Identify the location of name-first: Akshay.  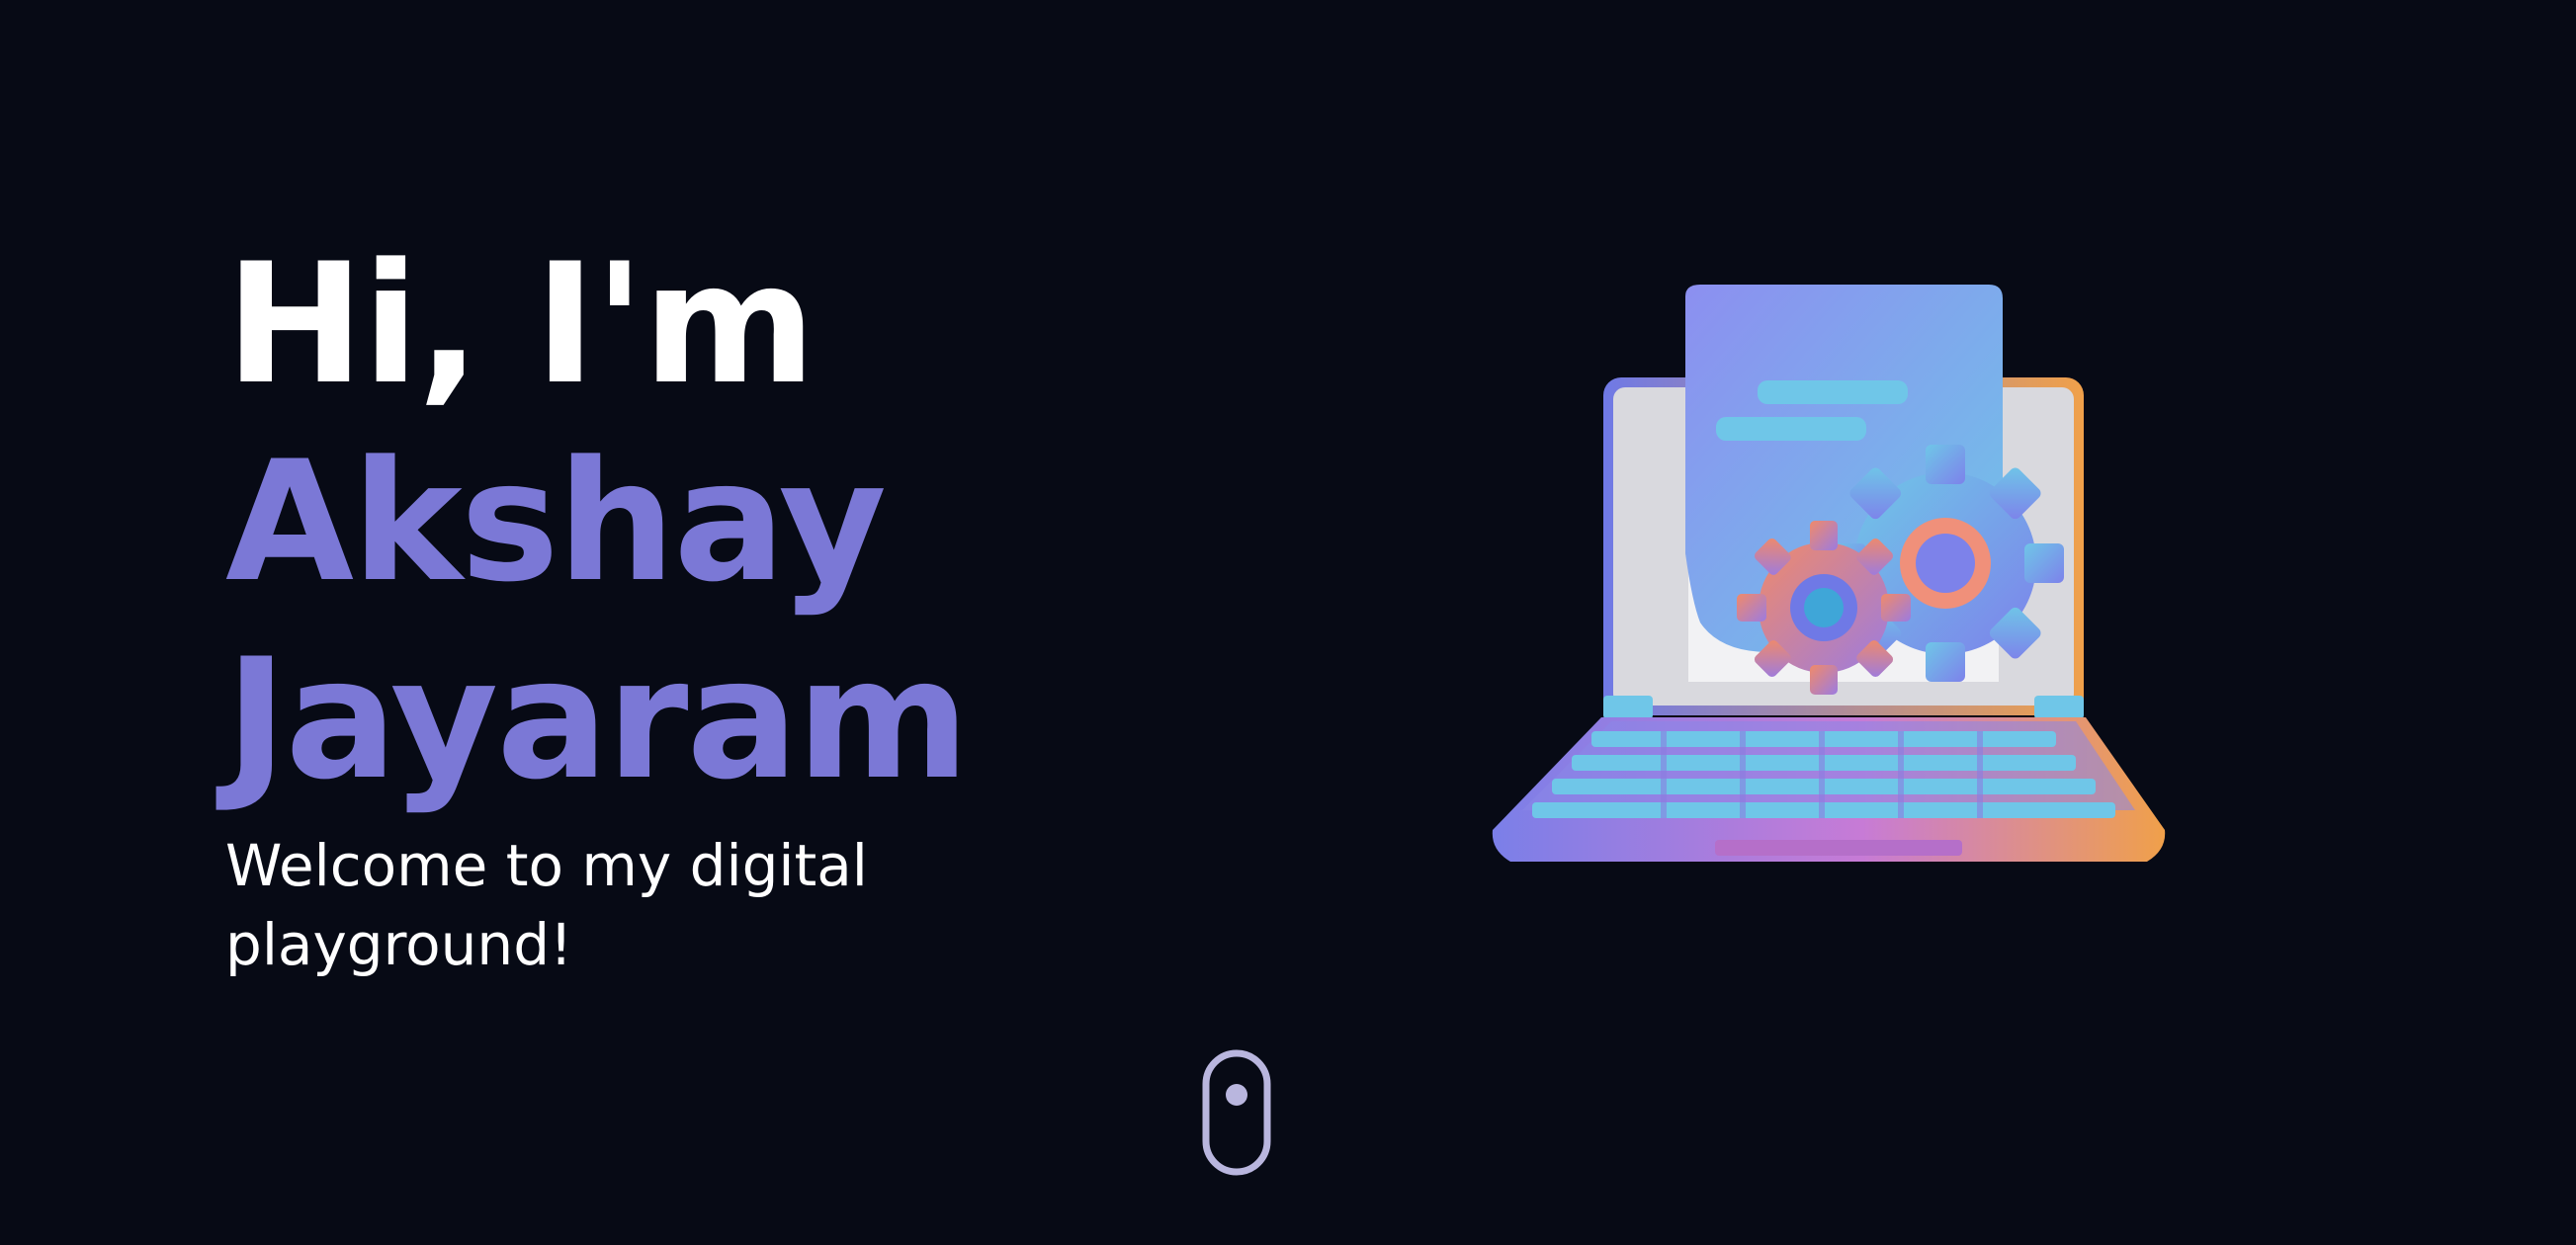
(556, 522).